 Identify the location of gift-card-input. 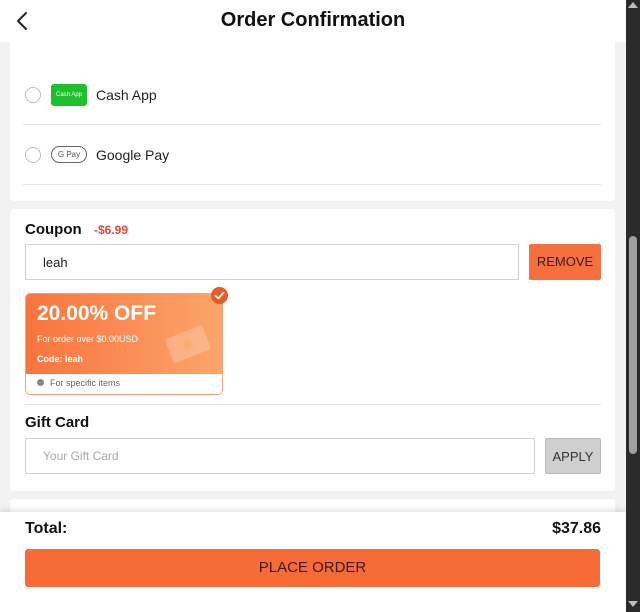
(280, 456).